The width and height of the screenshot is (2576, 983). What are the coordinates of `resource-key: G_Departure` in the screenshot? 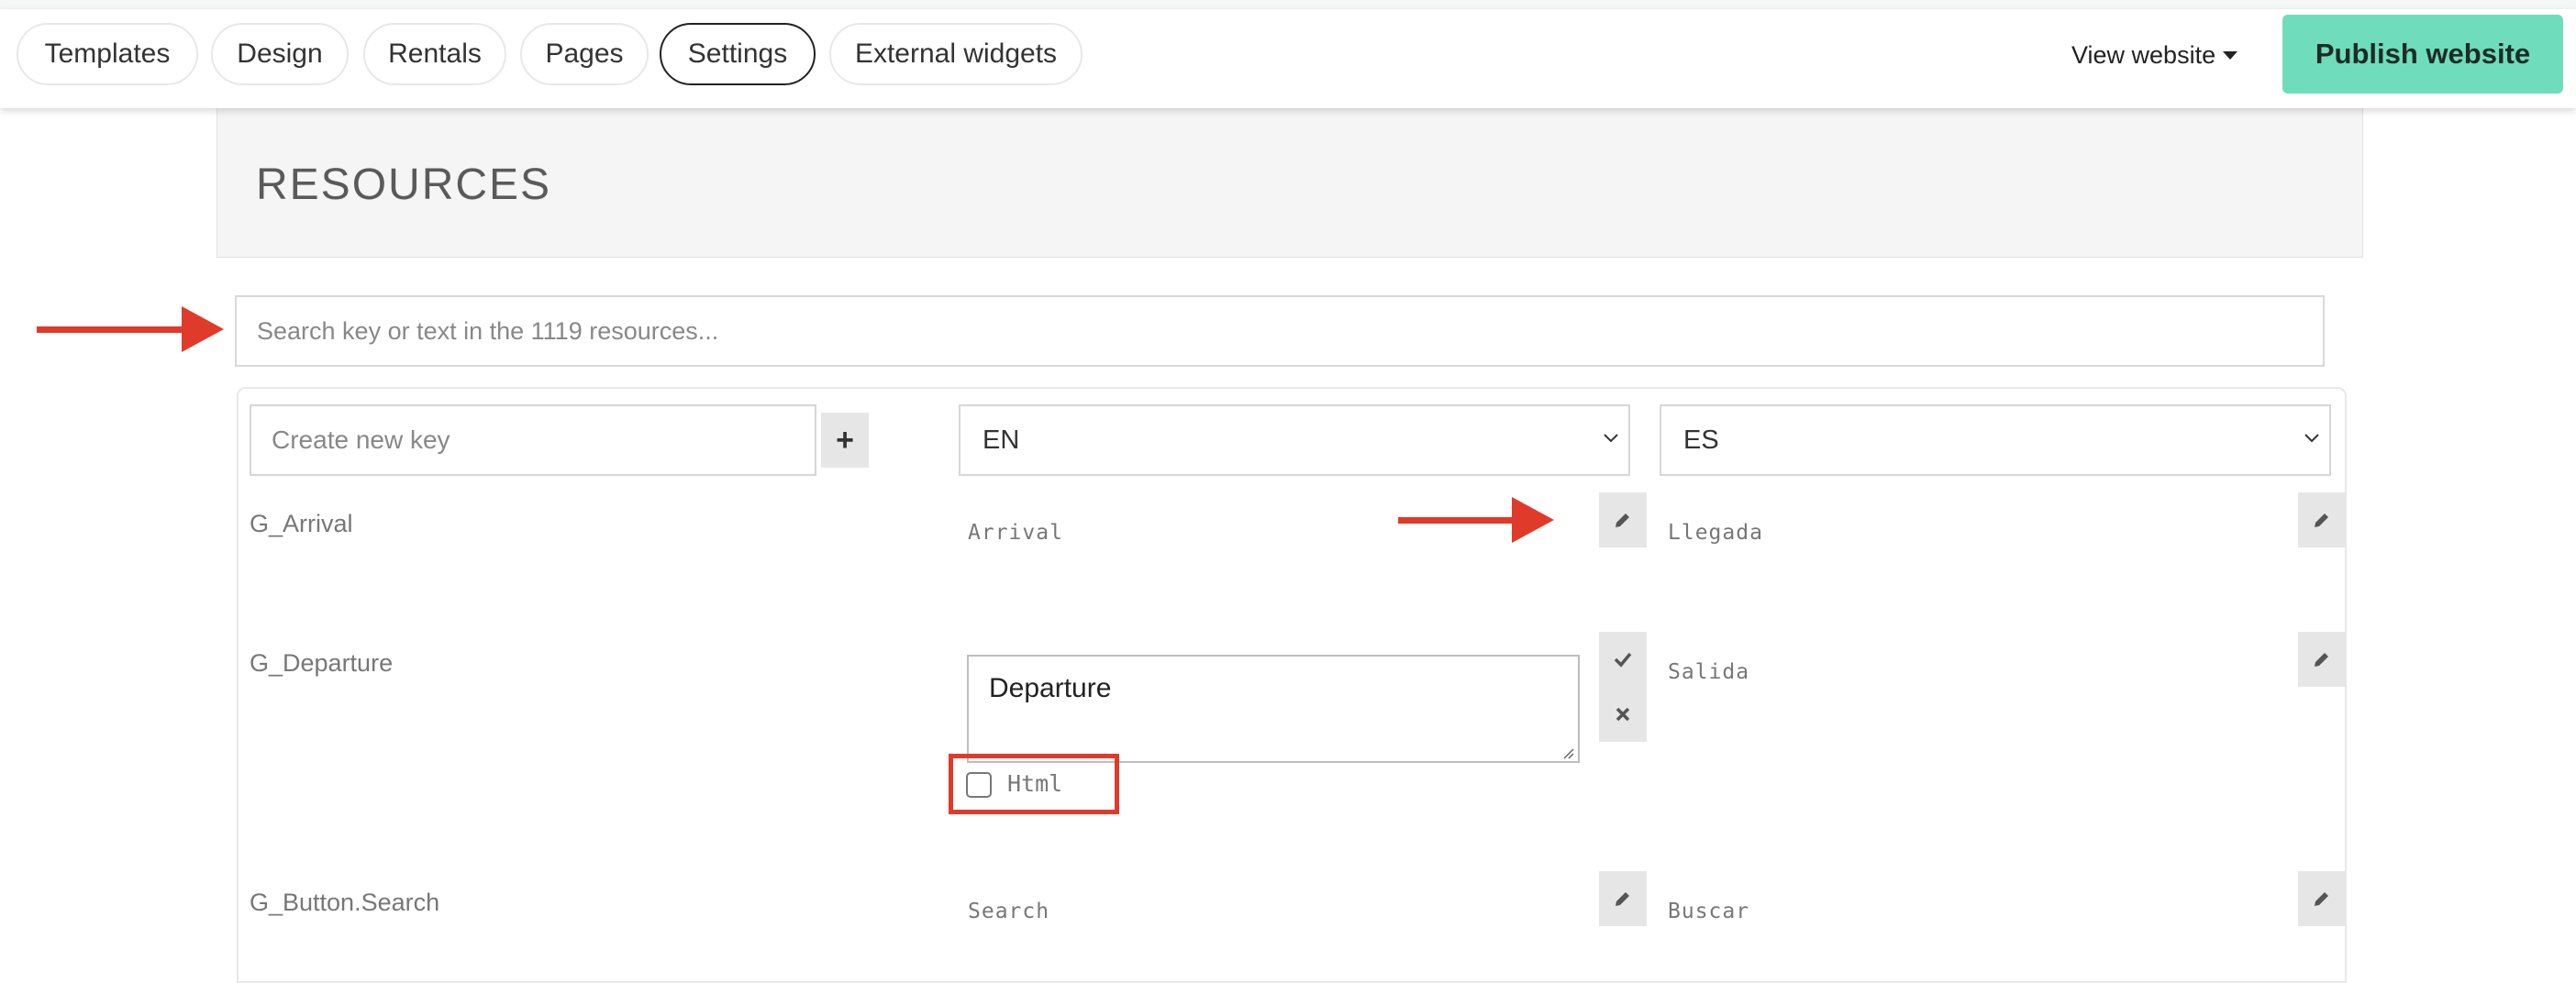 It's located at (322, 663).